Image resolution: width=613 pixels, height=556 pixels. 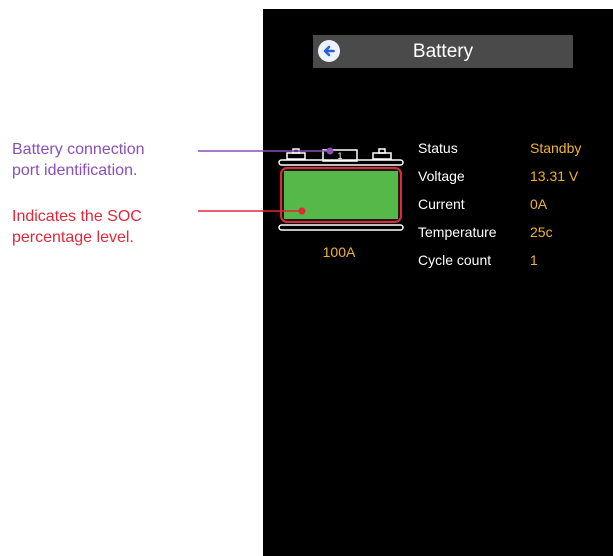 I want to click on soc-callout-line1: Indicates the SOC, so click(x=77, y=216).